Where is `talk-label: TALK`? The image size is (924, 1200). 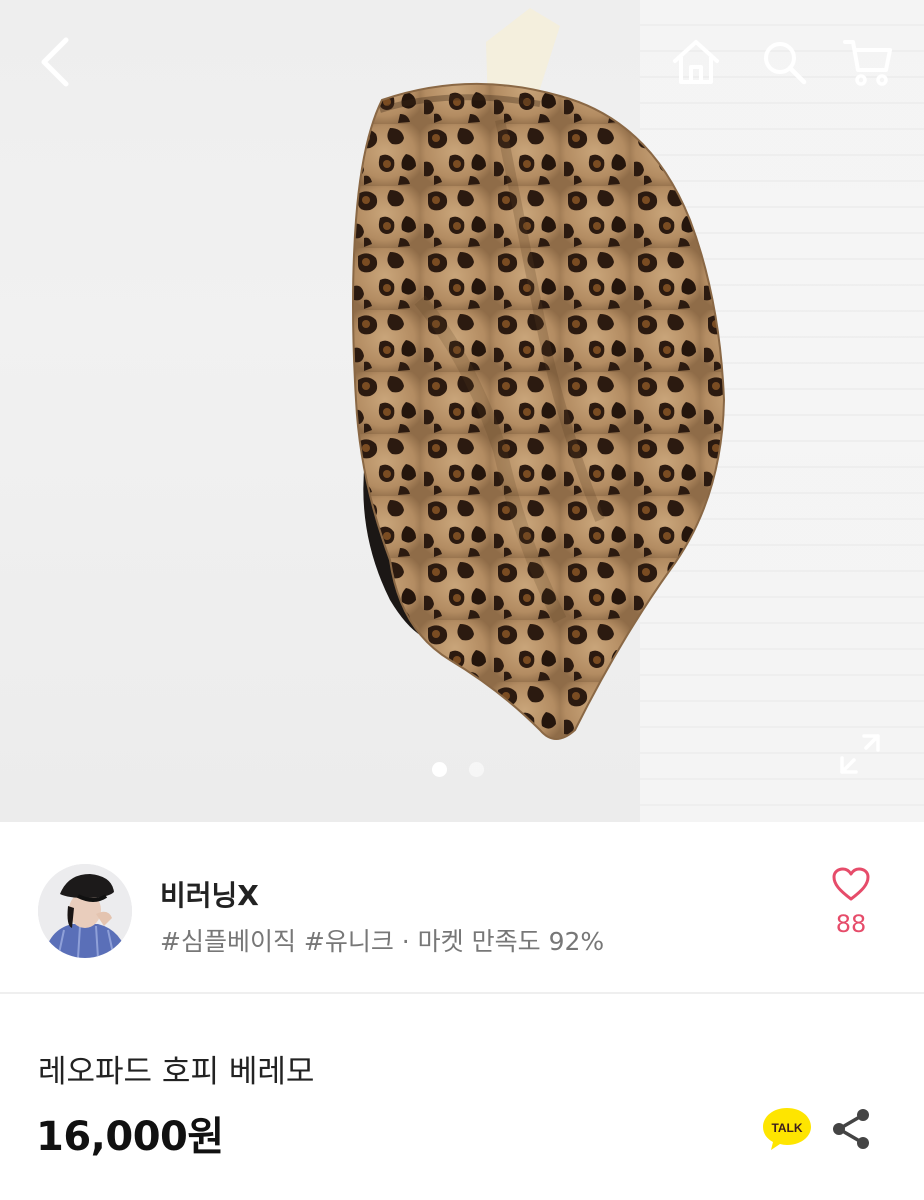 talk-label: TALK is located at coordinates (786, 1128).